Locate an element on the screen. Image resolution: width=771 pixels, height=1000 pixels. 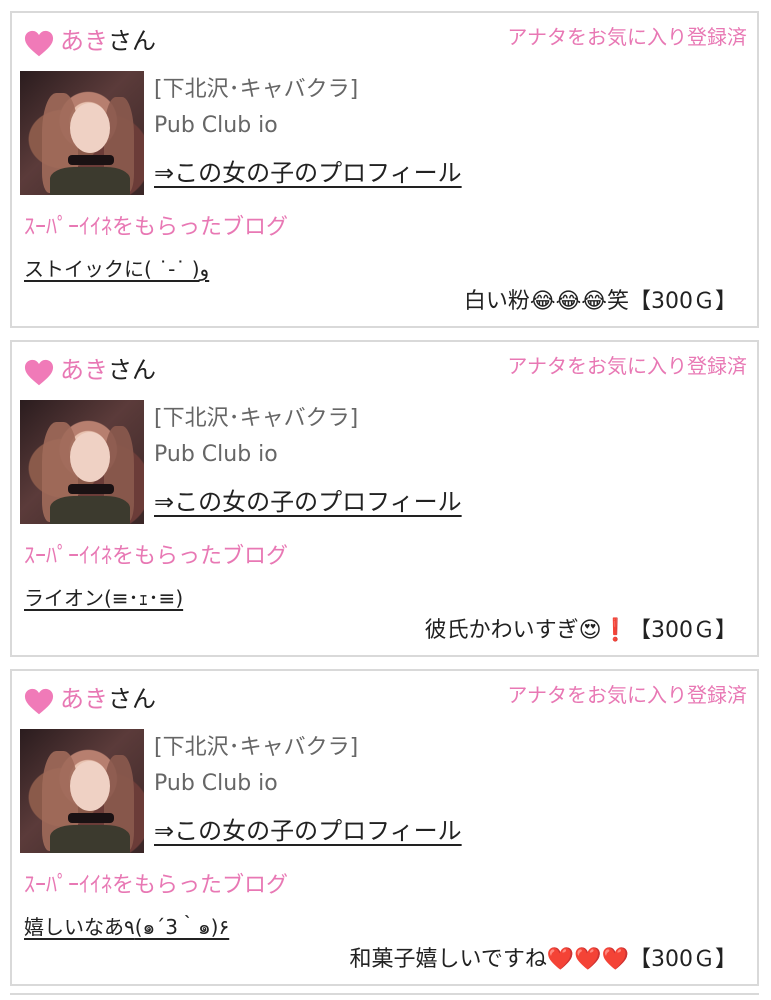
gift-comment: 白い粉😂😂😂笑【300Ｇ】 is located at coordinates (600, 301).